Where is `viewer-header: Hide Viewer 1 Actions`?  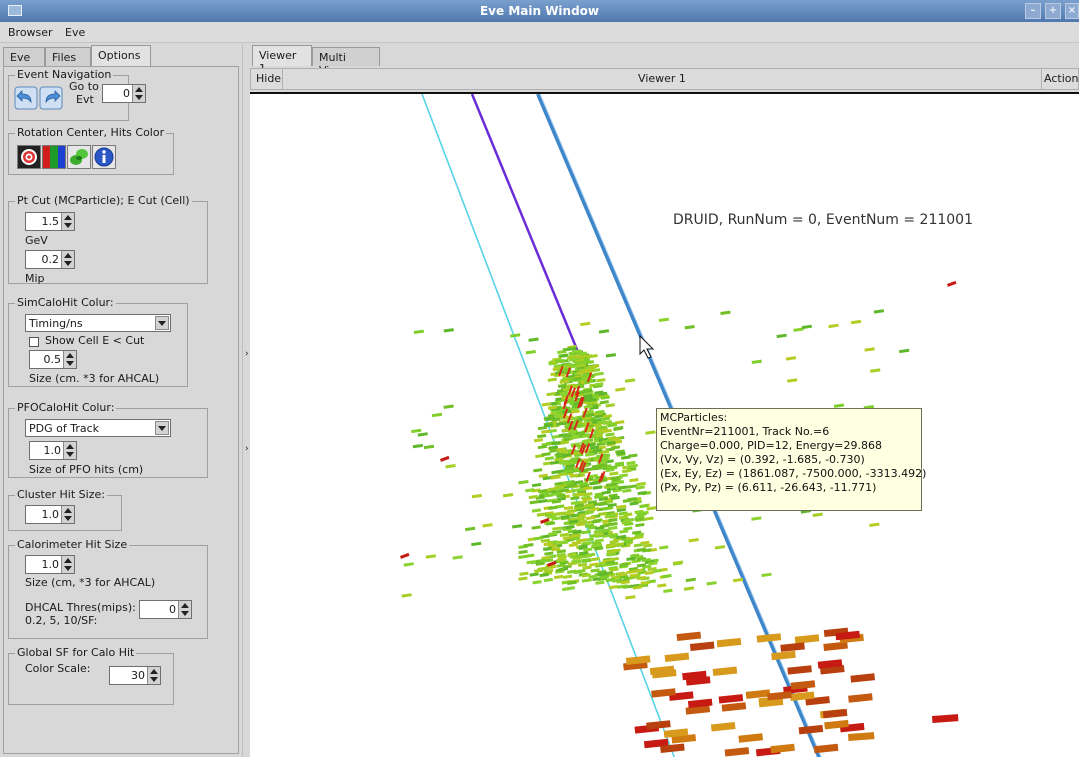
viewer-header: Hide Viewer 1 Actions is located at coordinates (664, 79).